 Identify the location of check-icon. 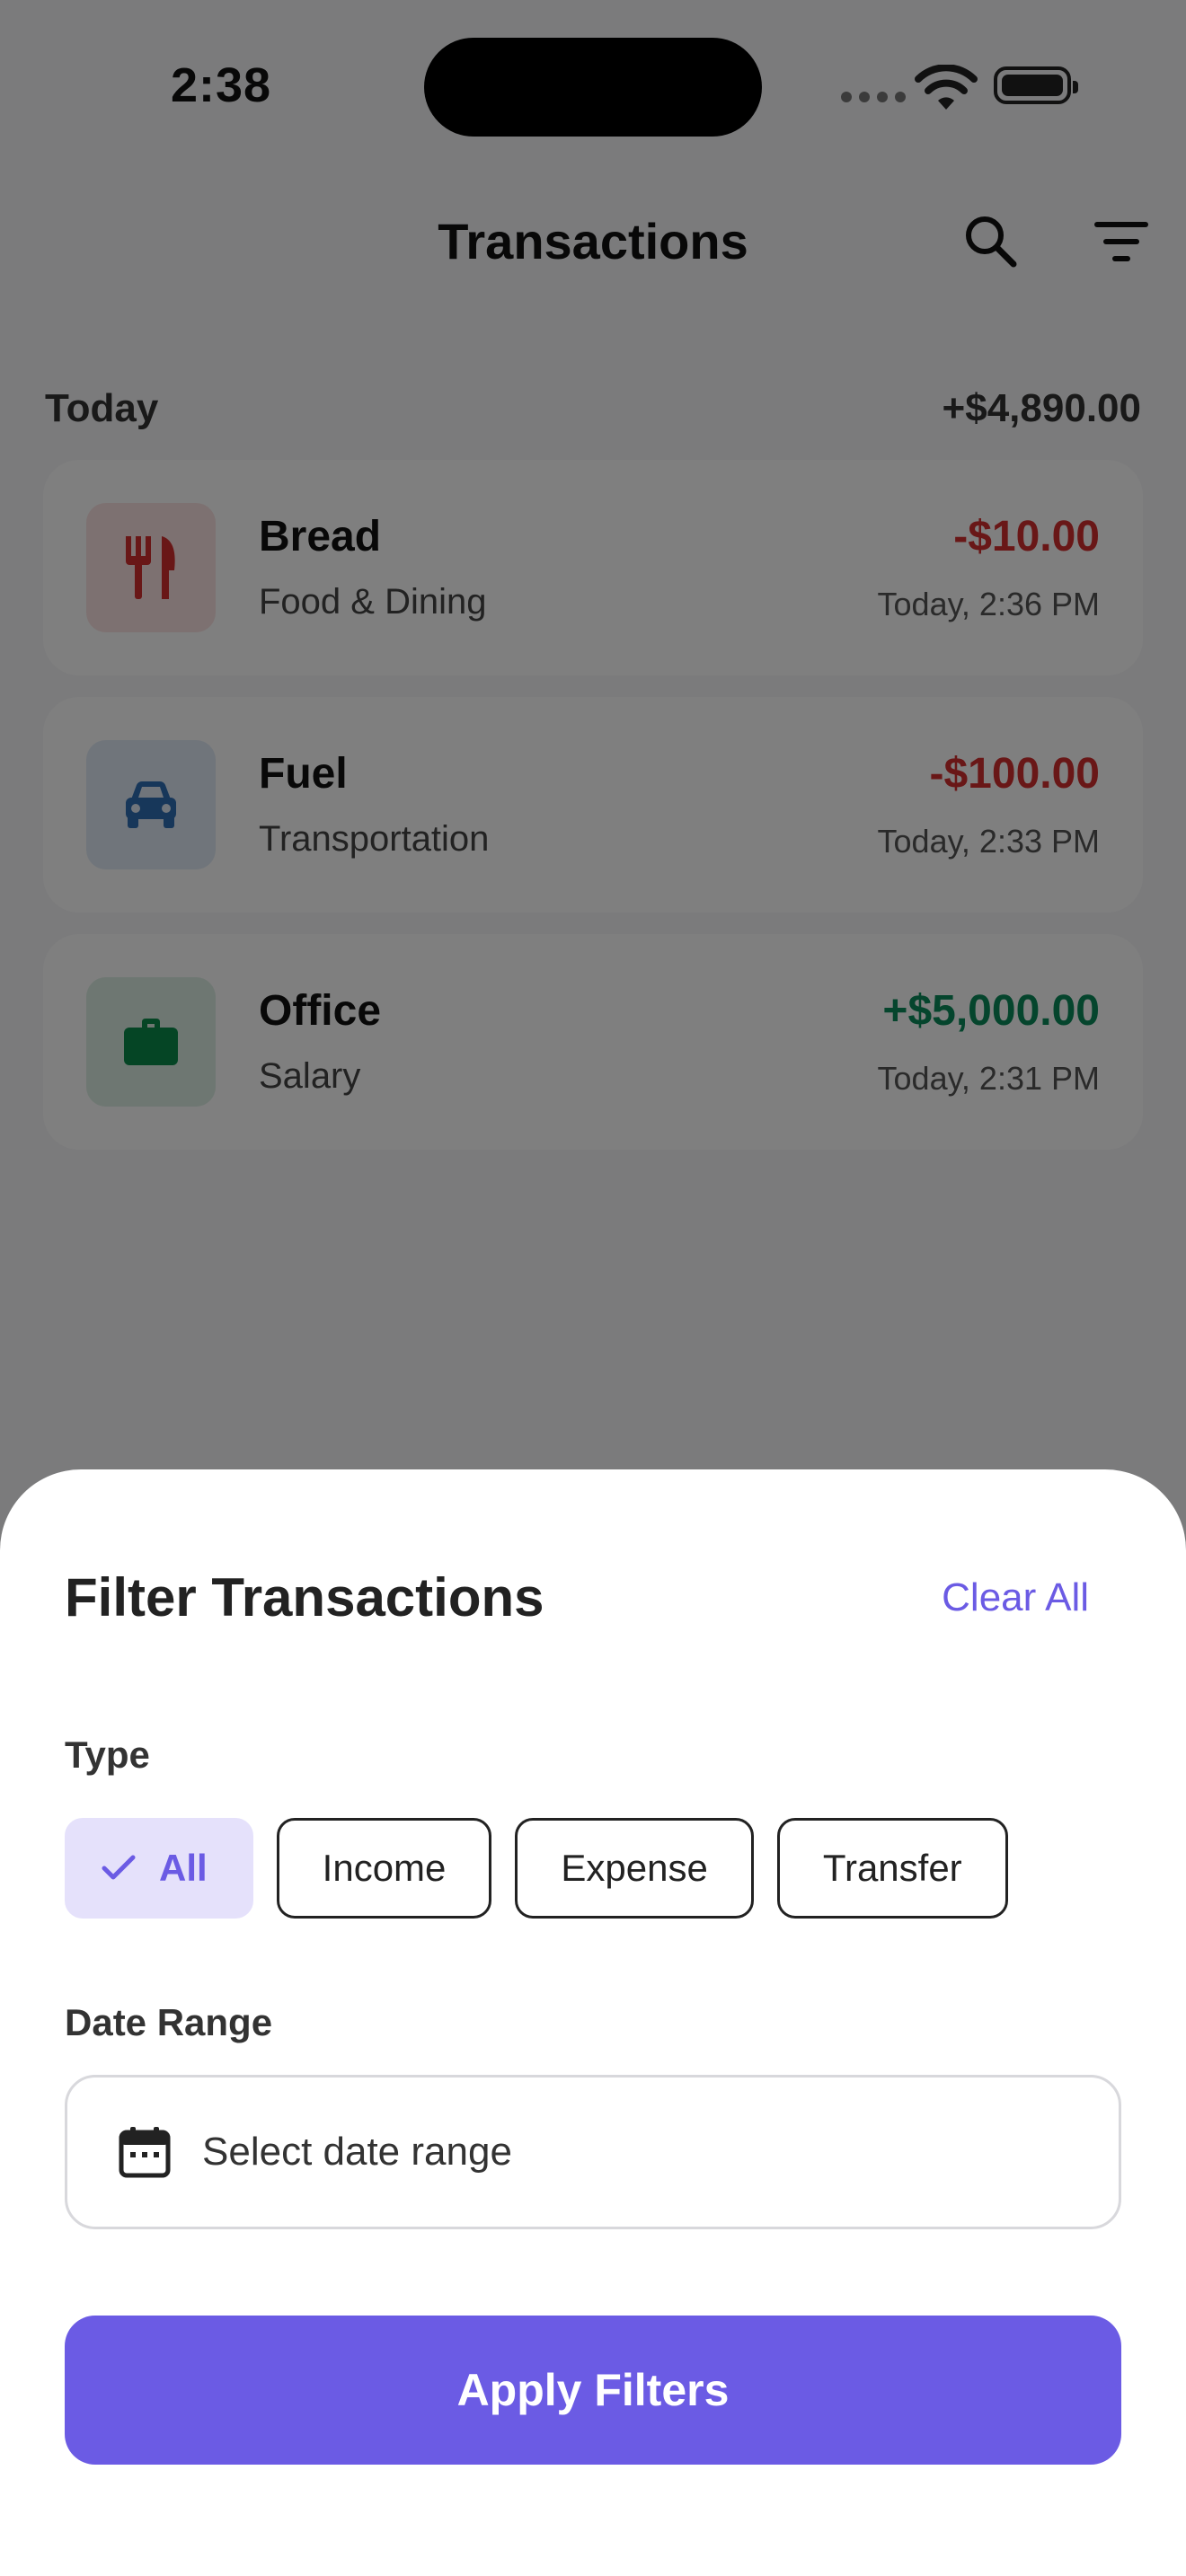
(119, 1867).